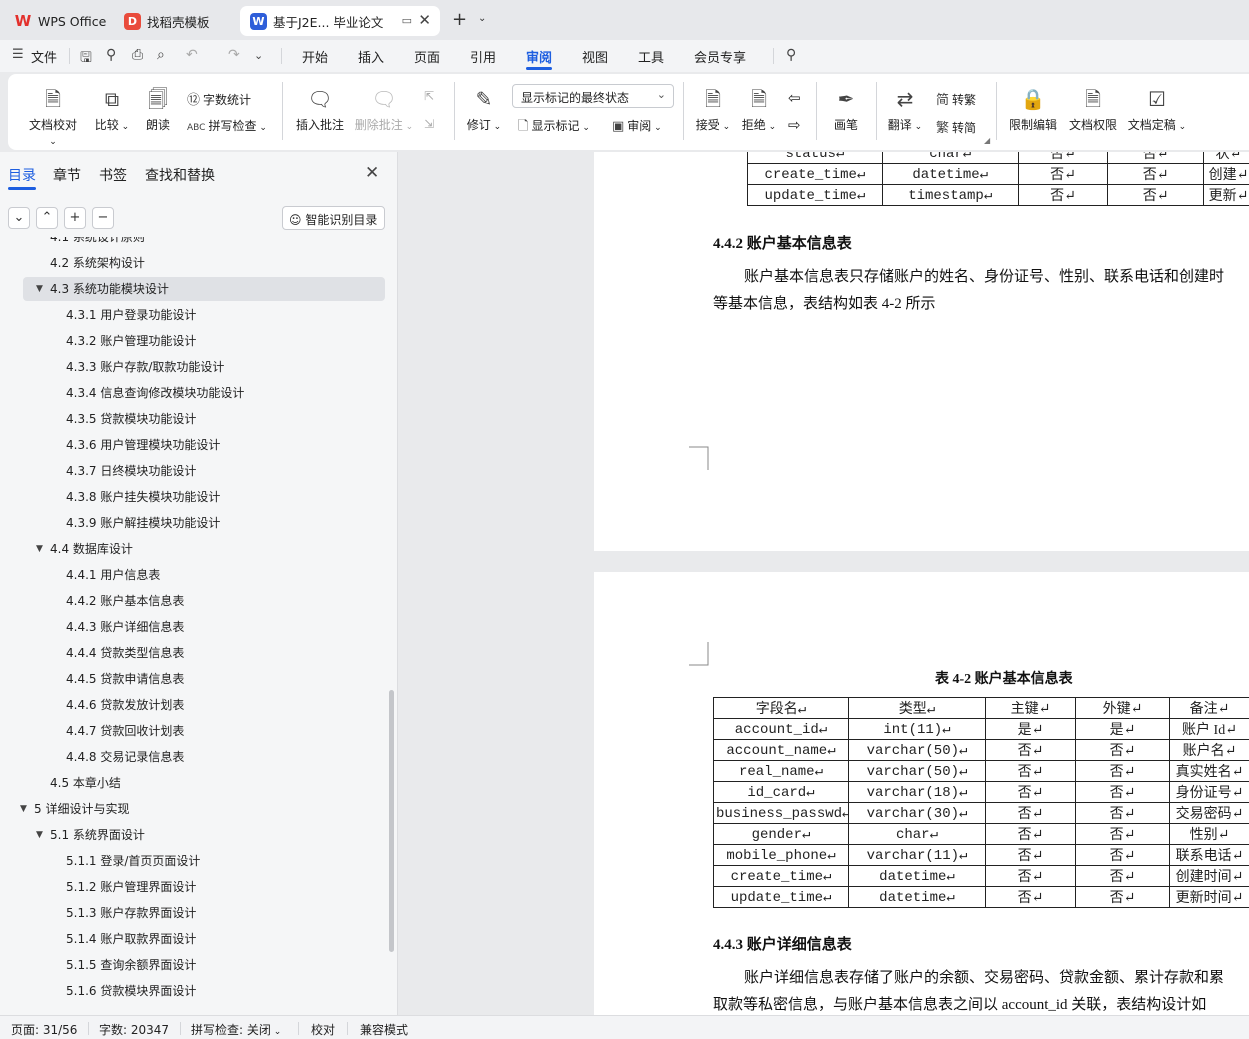  What do you see at coordinates (72, 21) in the screenshot?
I see `tab-label: WPS Office` at bounding box center [72, 21].